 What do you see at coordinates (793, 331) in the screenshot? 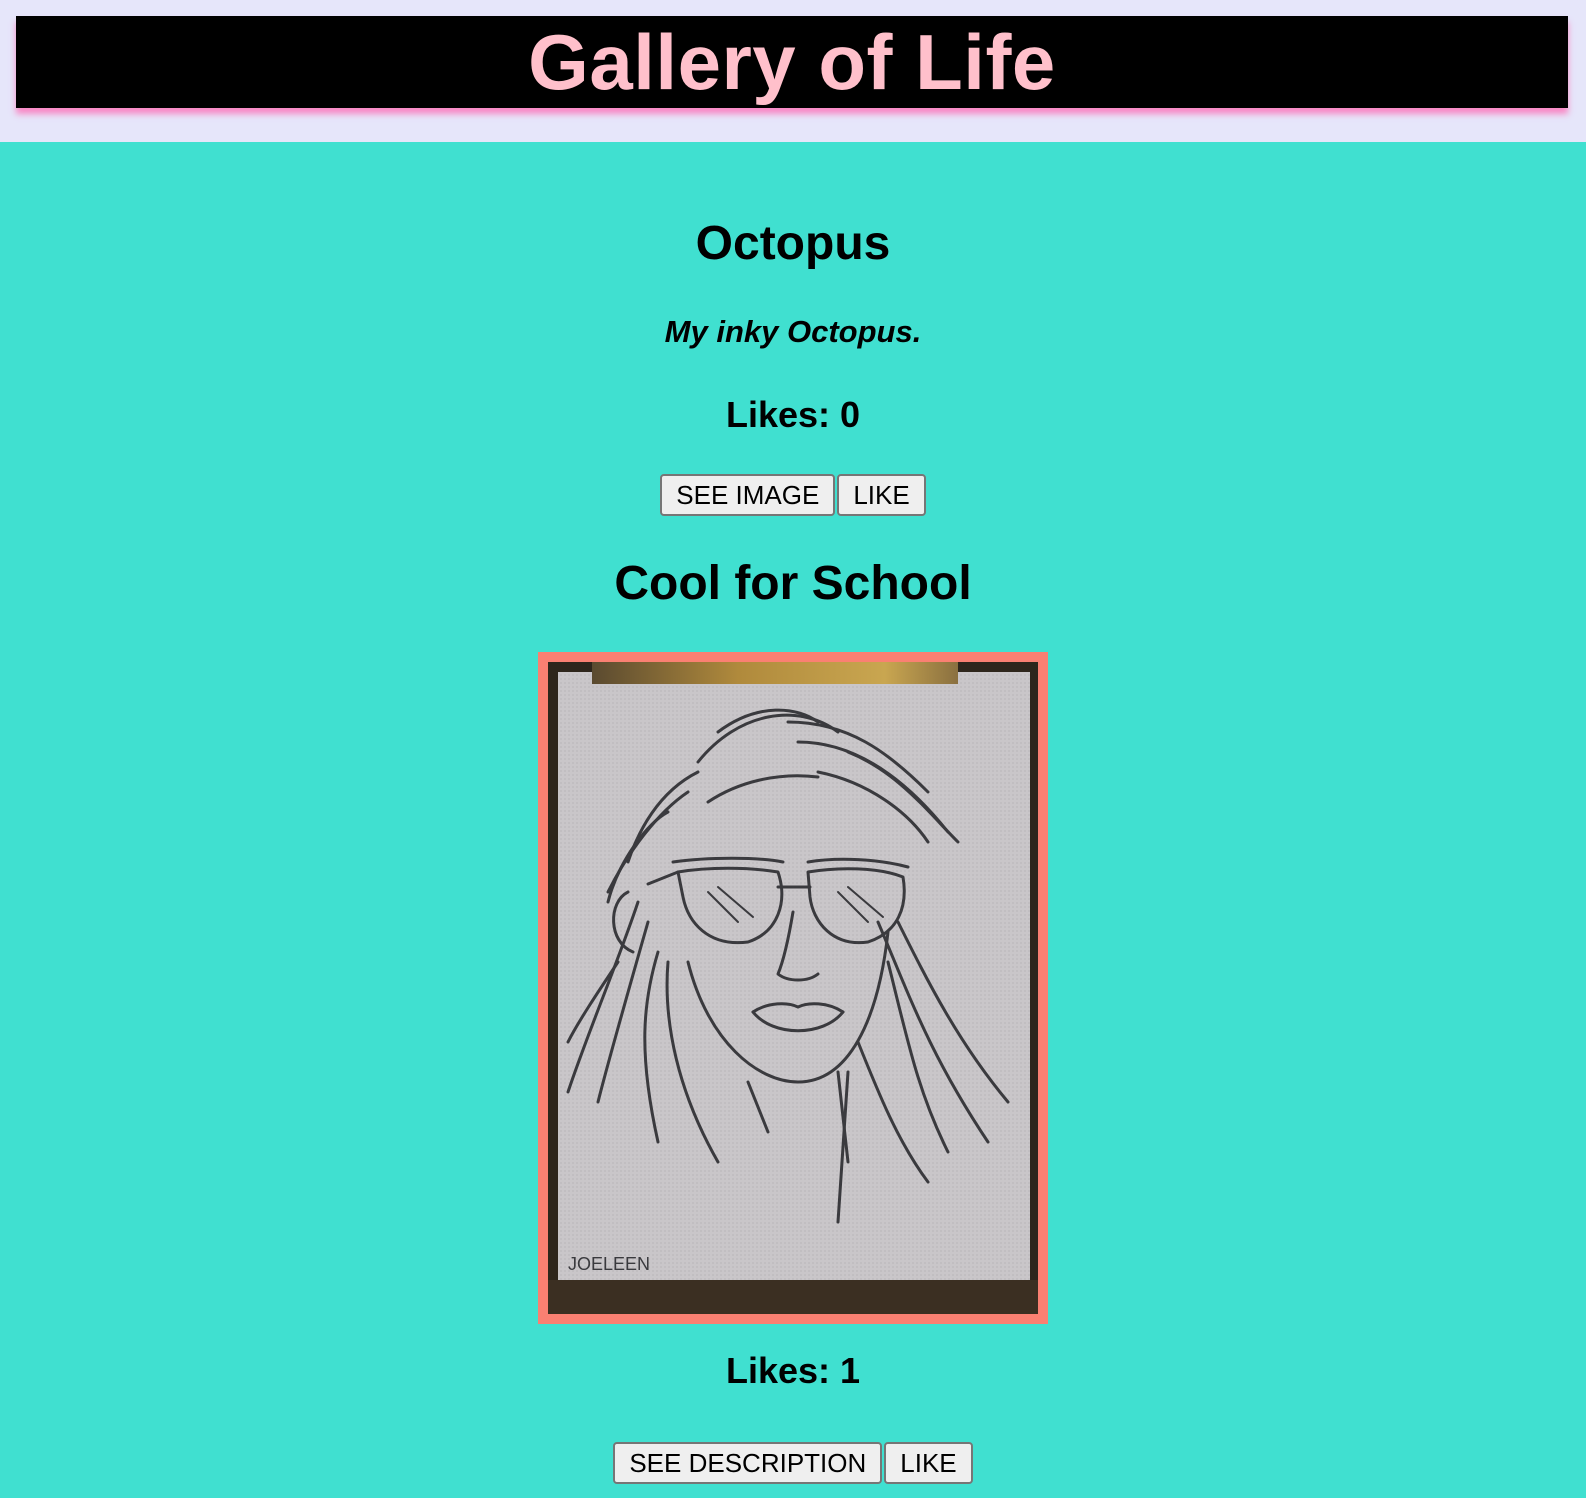
I see `artwork-description: My inky Octopus.` at bounding box center [793, 331].